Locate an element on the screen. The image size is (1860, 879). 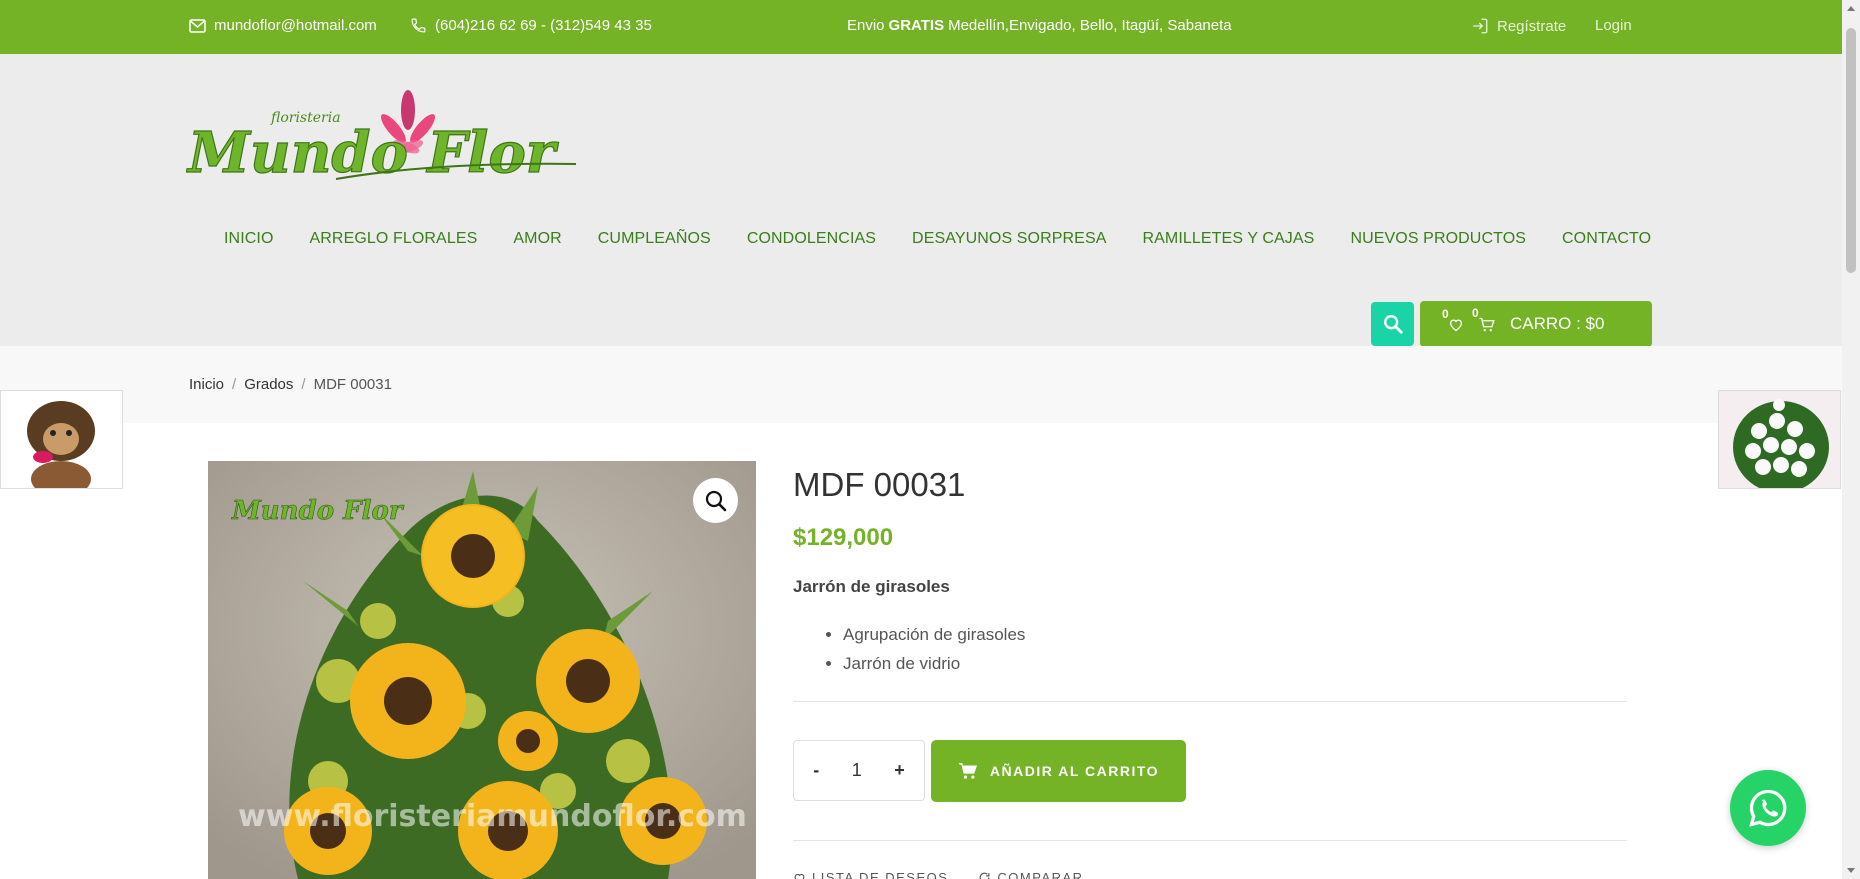
product-title: MDF 00031 is located at coordinates (879, 484).